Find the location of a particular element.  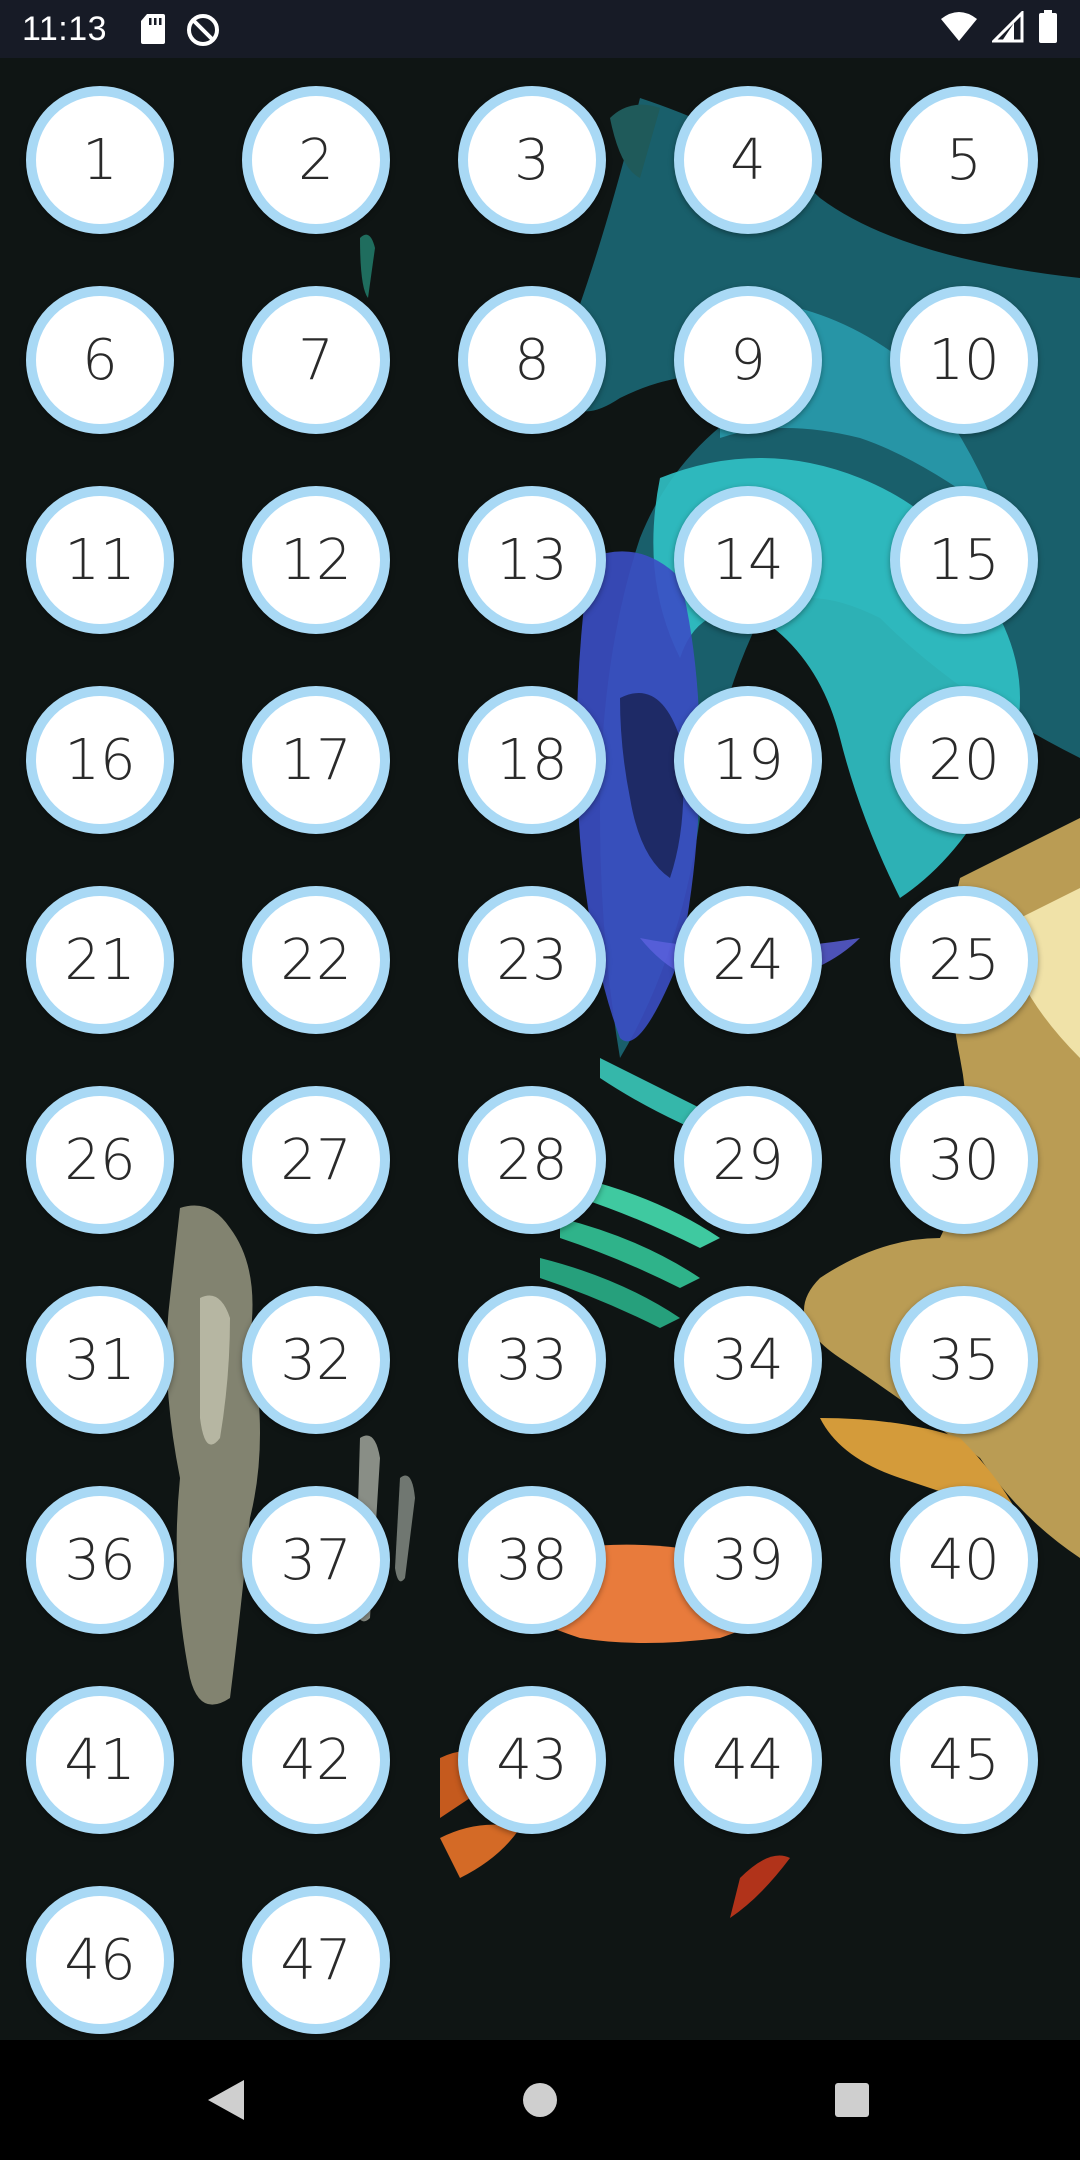

number-button-22: 22 is located at coordinates (316, 960).